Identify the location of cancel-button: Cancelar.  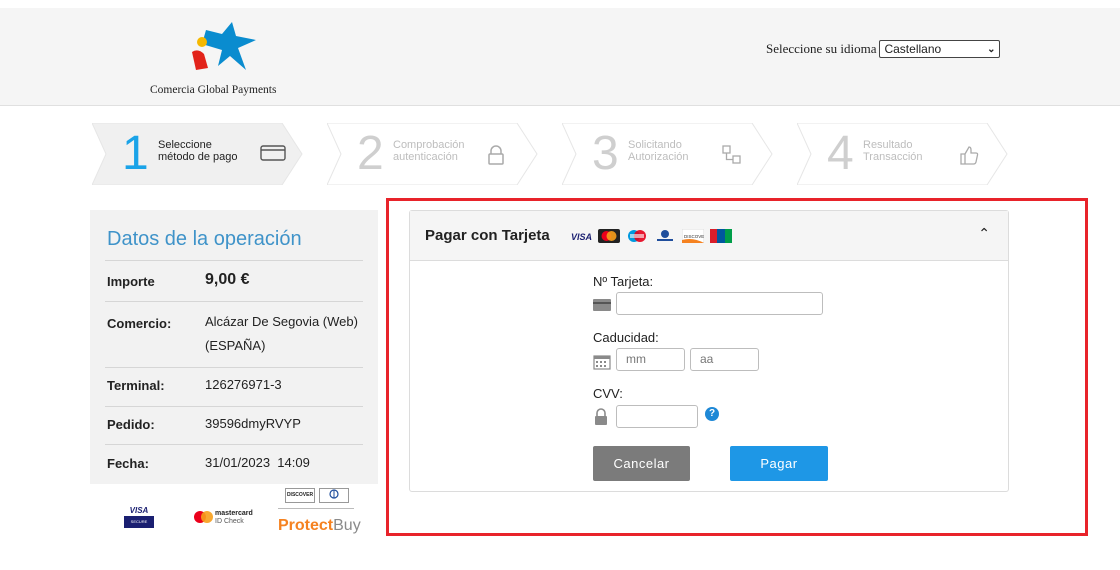
(641, 463).